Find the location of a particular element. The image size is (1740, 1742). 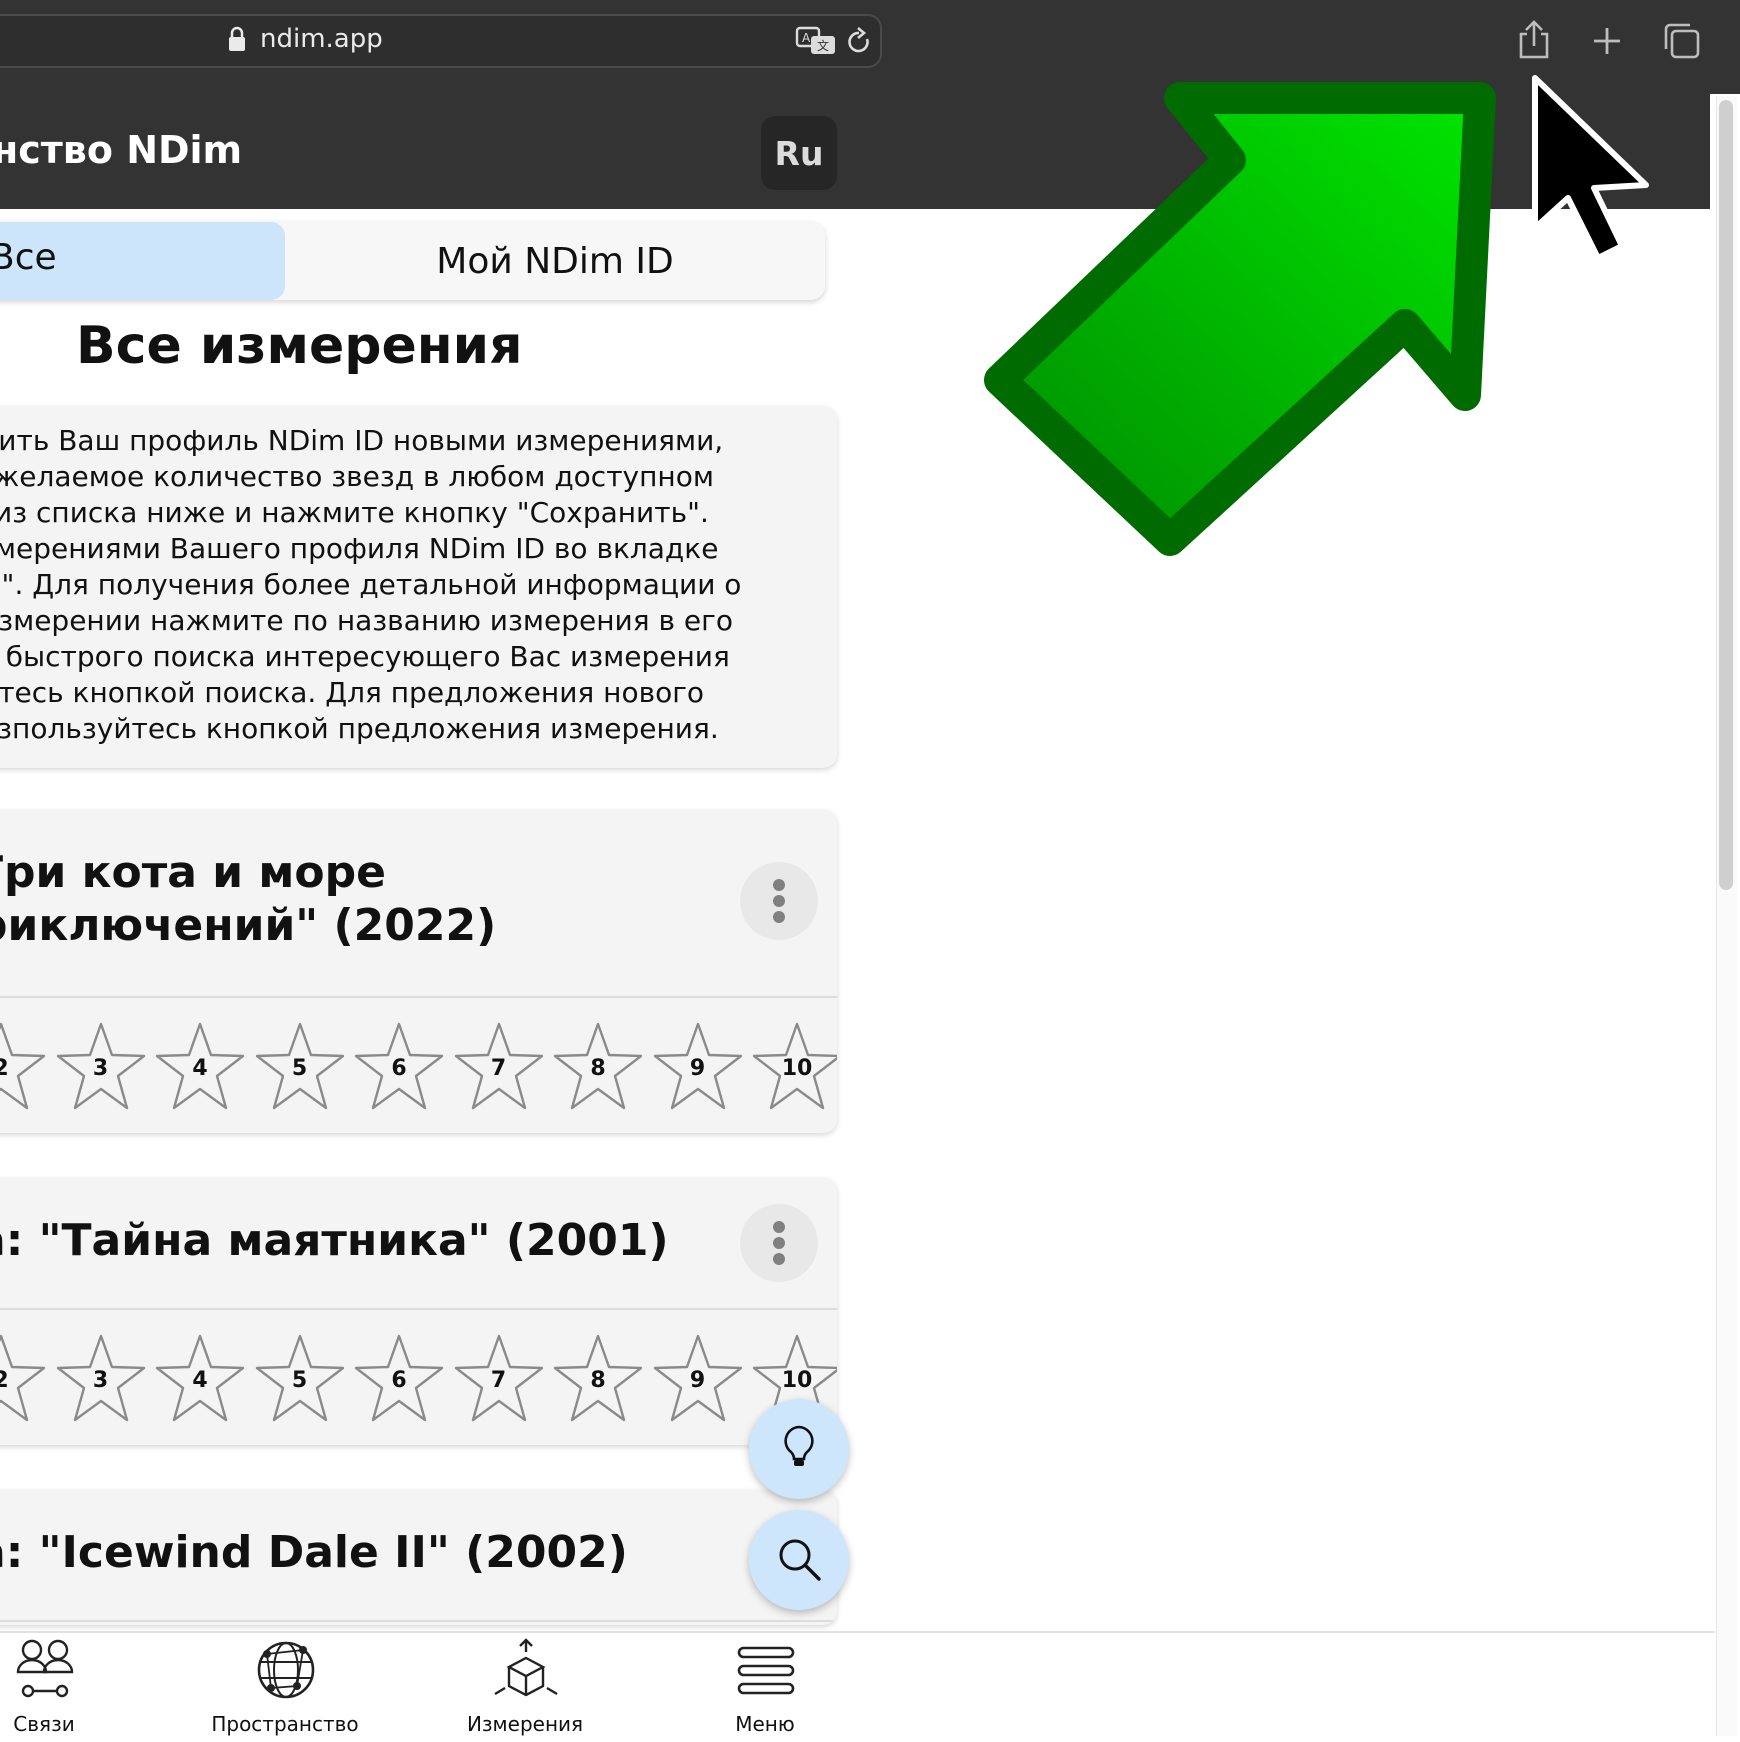

tab-switcher: Все Мой NDim ID is located at coordinates (412, 261).